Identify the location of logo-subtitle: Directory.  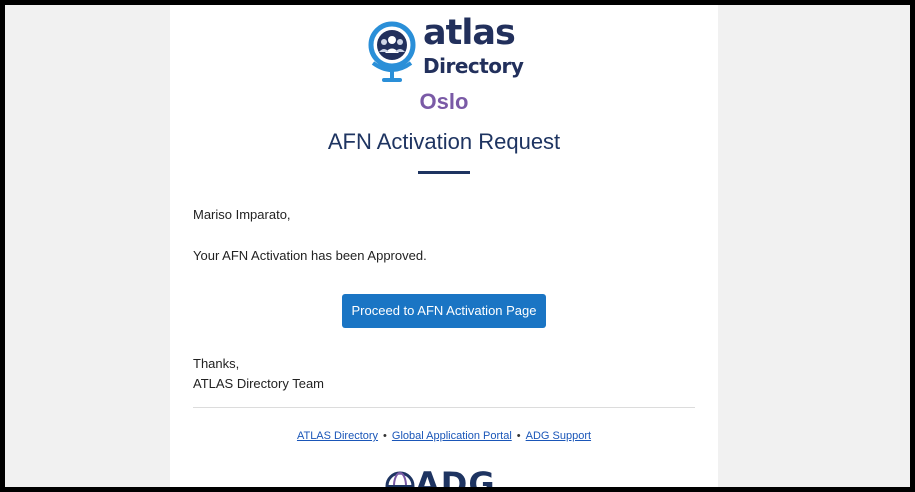
(473, 66).